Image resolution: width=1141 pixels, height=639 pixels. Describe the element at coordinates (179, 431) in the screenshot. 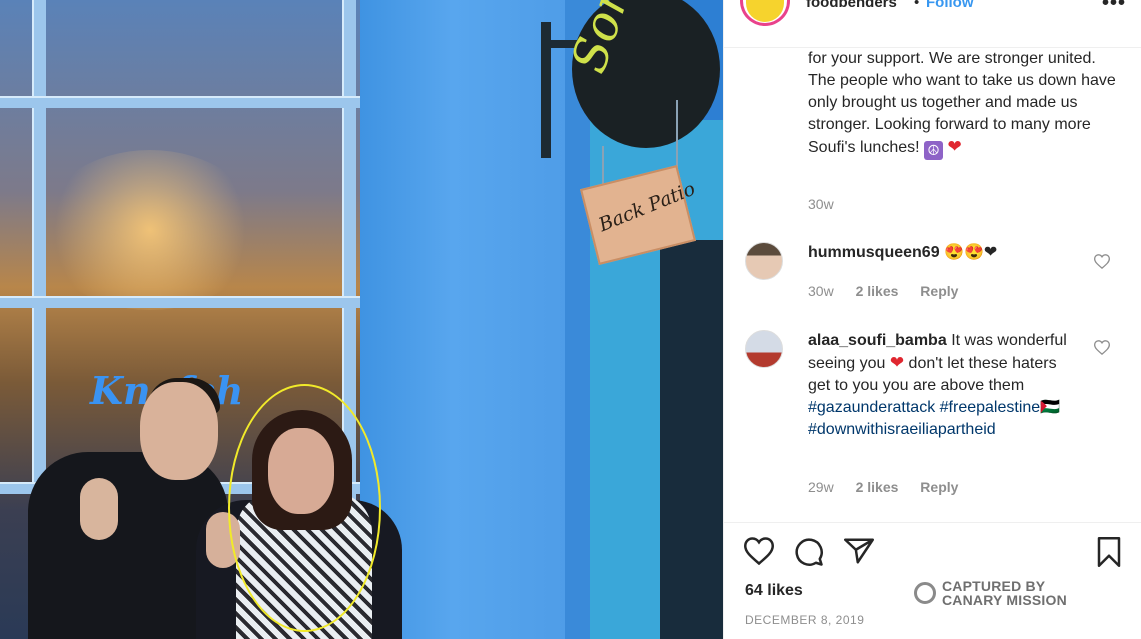

I see `person-man-face` at that location.